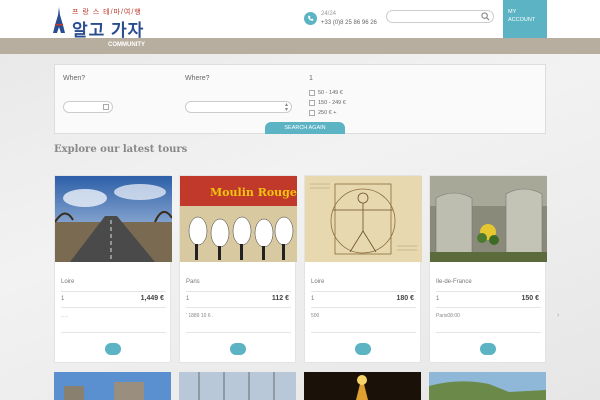 The height and width of the screenshot is (400, 600). What do you see at coordinates (448, 316) in the screenshot?
I see `tour-description: Paris08:00` at bounding box center [448, 316].